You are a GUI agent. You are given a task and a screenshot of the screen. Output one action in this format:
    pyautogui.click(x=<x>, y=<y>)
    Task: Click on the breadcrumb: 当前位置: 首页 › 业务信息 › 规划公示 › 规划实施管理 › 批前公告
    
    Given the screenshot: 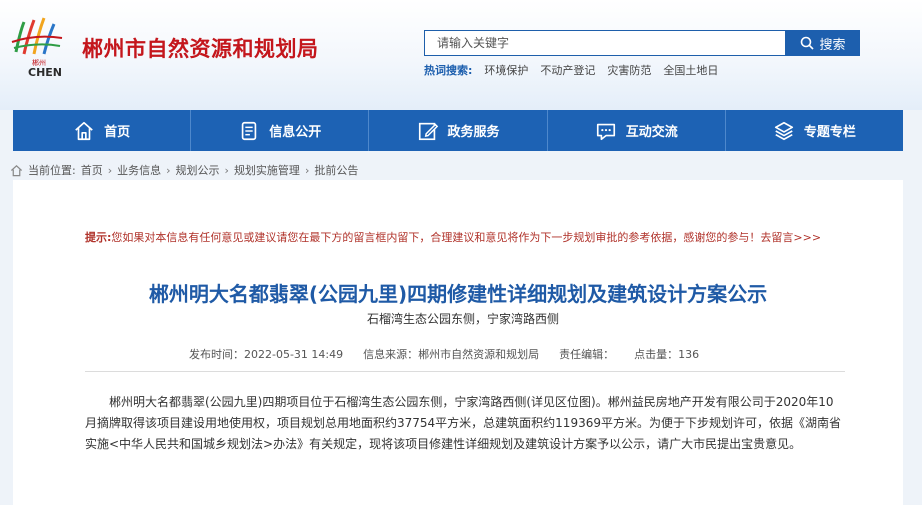 What is the action you would take?
    pyautogui.click(x=184, y=170)
    